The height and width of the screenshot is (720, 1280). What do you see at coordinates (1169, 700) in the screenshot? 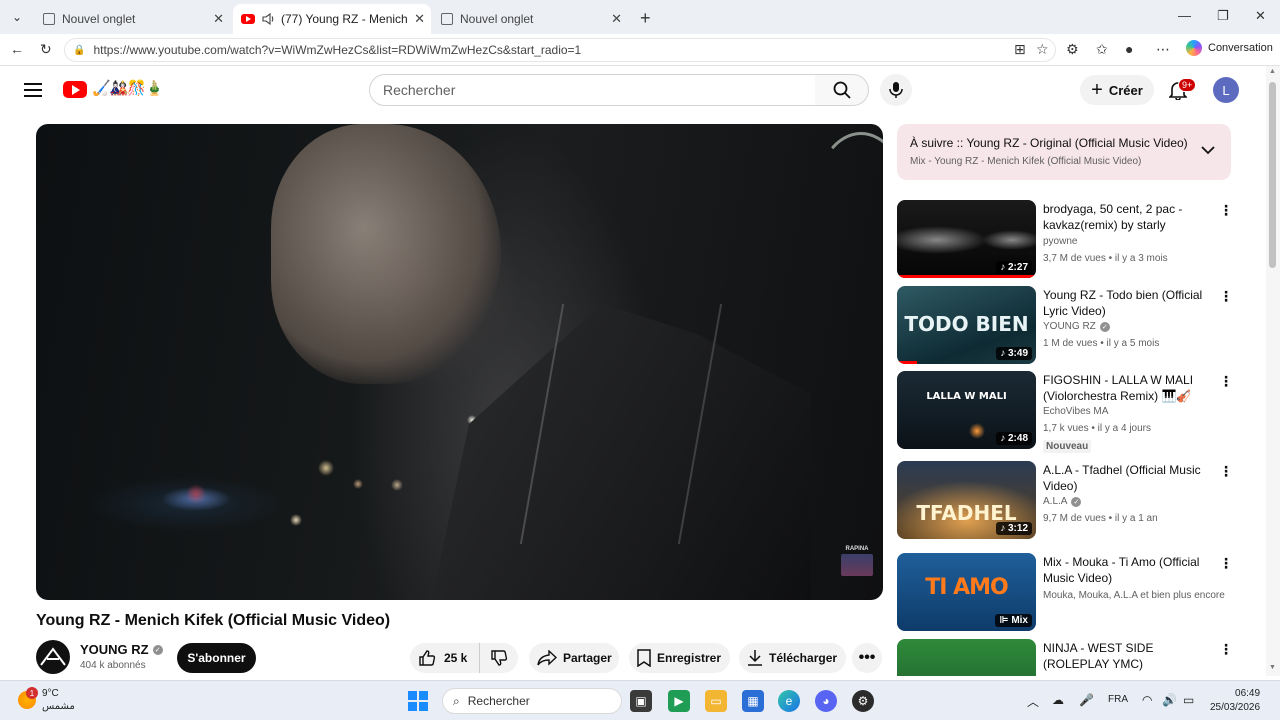
I see `volume-icon: 🔊` at bounding box center [1169, 700].